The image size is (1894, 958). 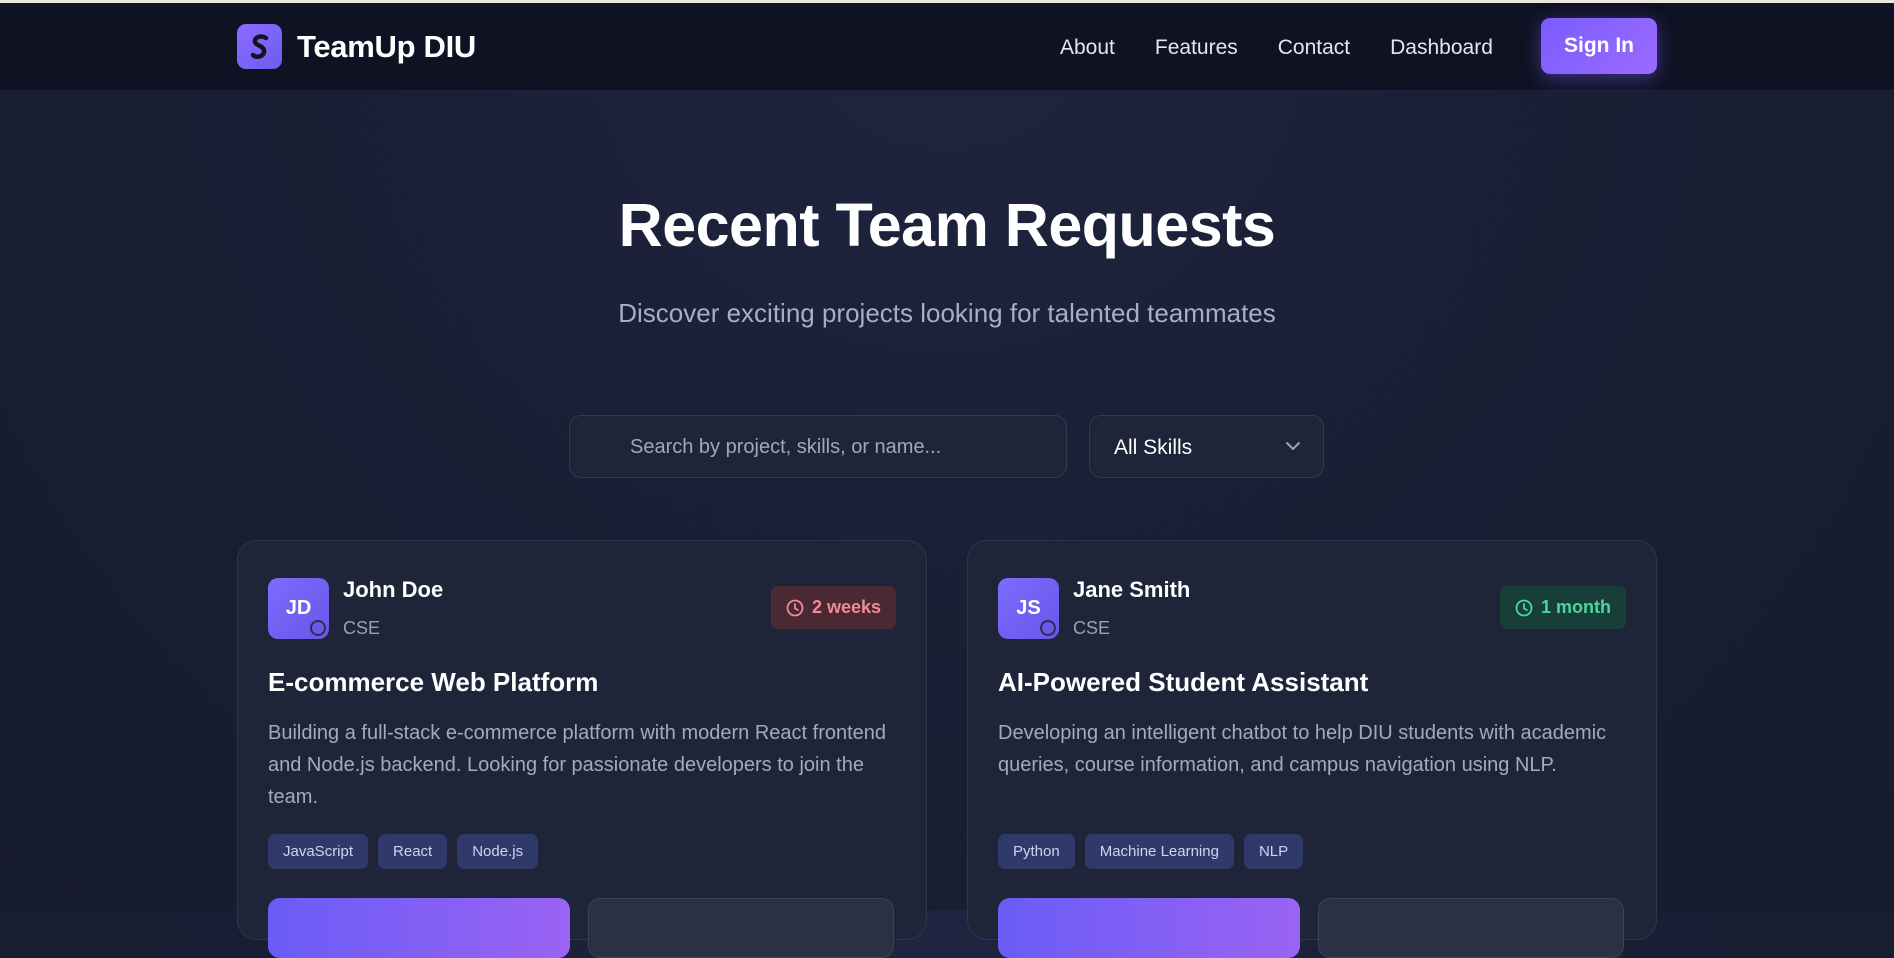 What do you see at coordinates (1314, 48) in the screenshot?
I see `nav-link-contact: Contact` at bounding box center [1314, 48].